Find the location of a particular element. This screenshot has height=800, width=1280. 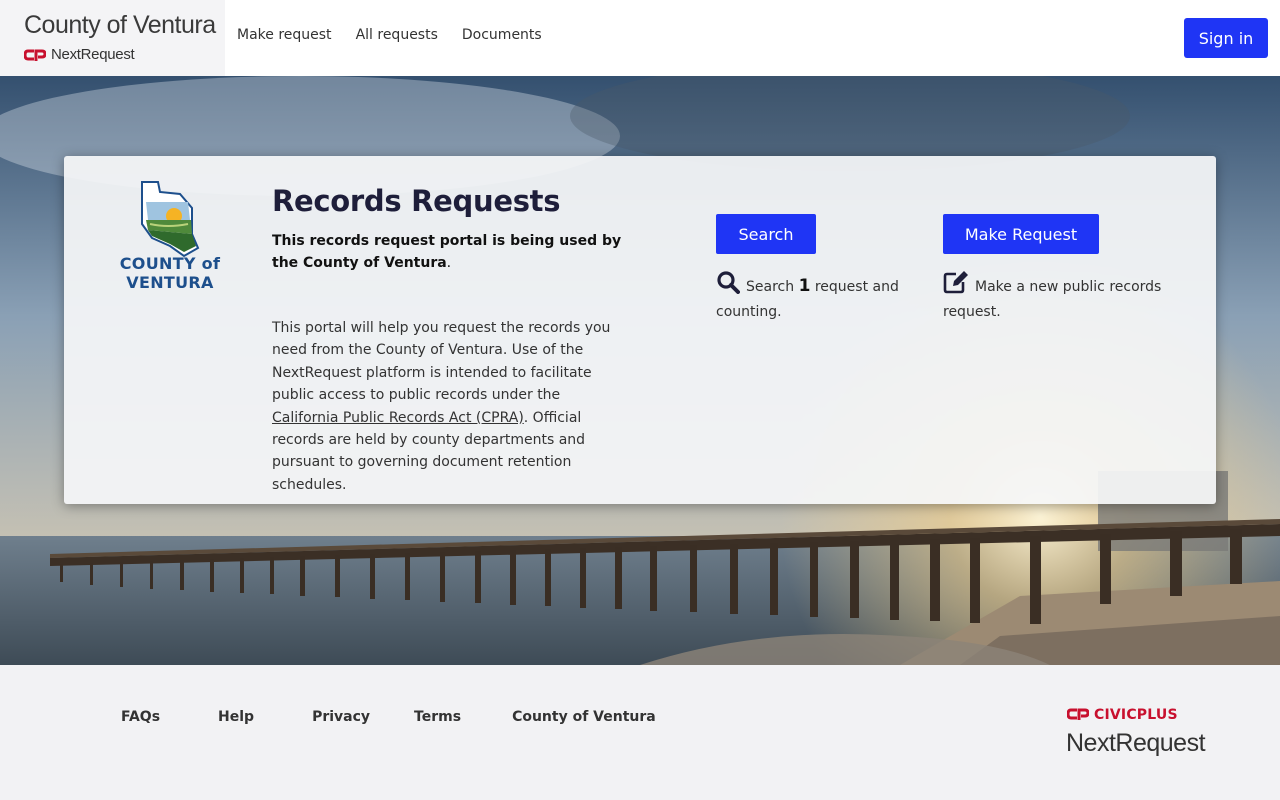

footer-link-faqs: FAQs is located at coordinates (140, 717).